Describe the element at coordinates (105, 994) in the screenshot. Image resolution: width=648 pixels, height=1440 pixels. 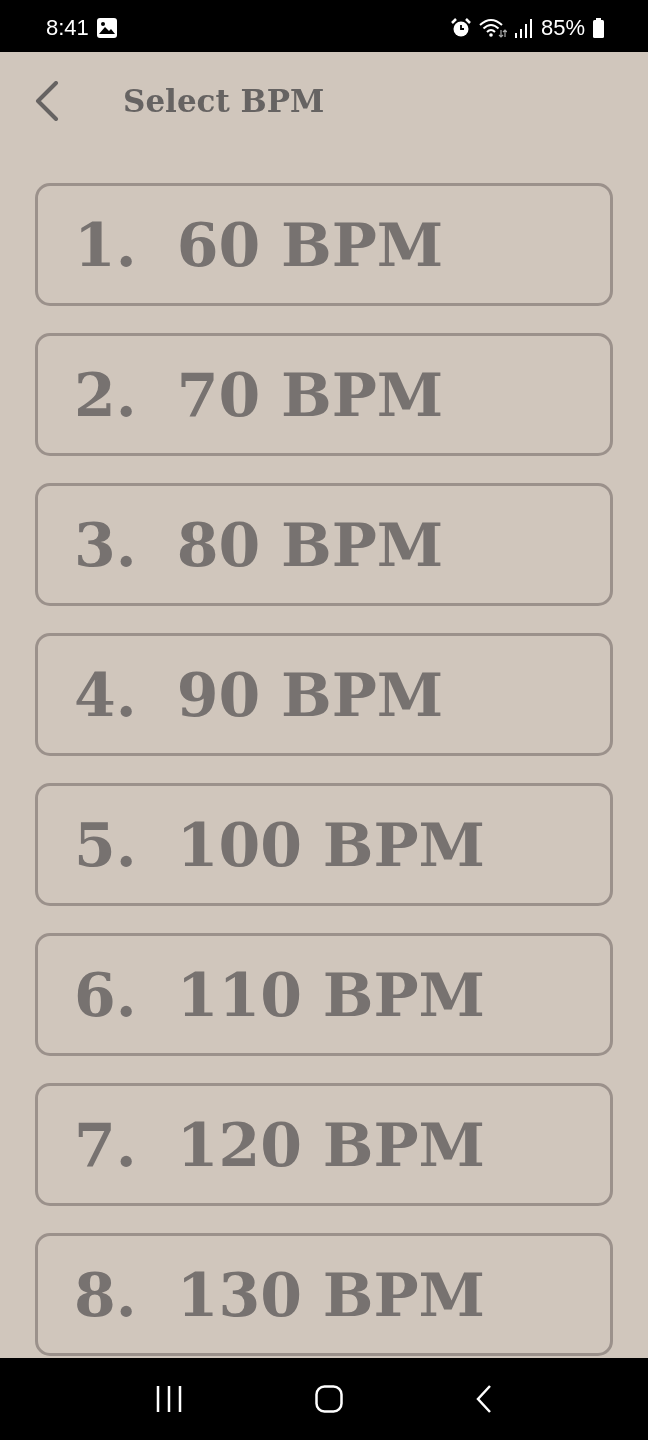
I see `option-number: 6.` at that location.